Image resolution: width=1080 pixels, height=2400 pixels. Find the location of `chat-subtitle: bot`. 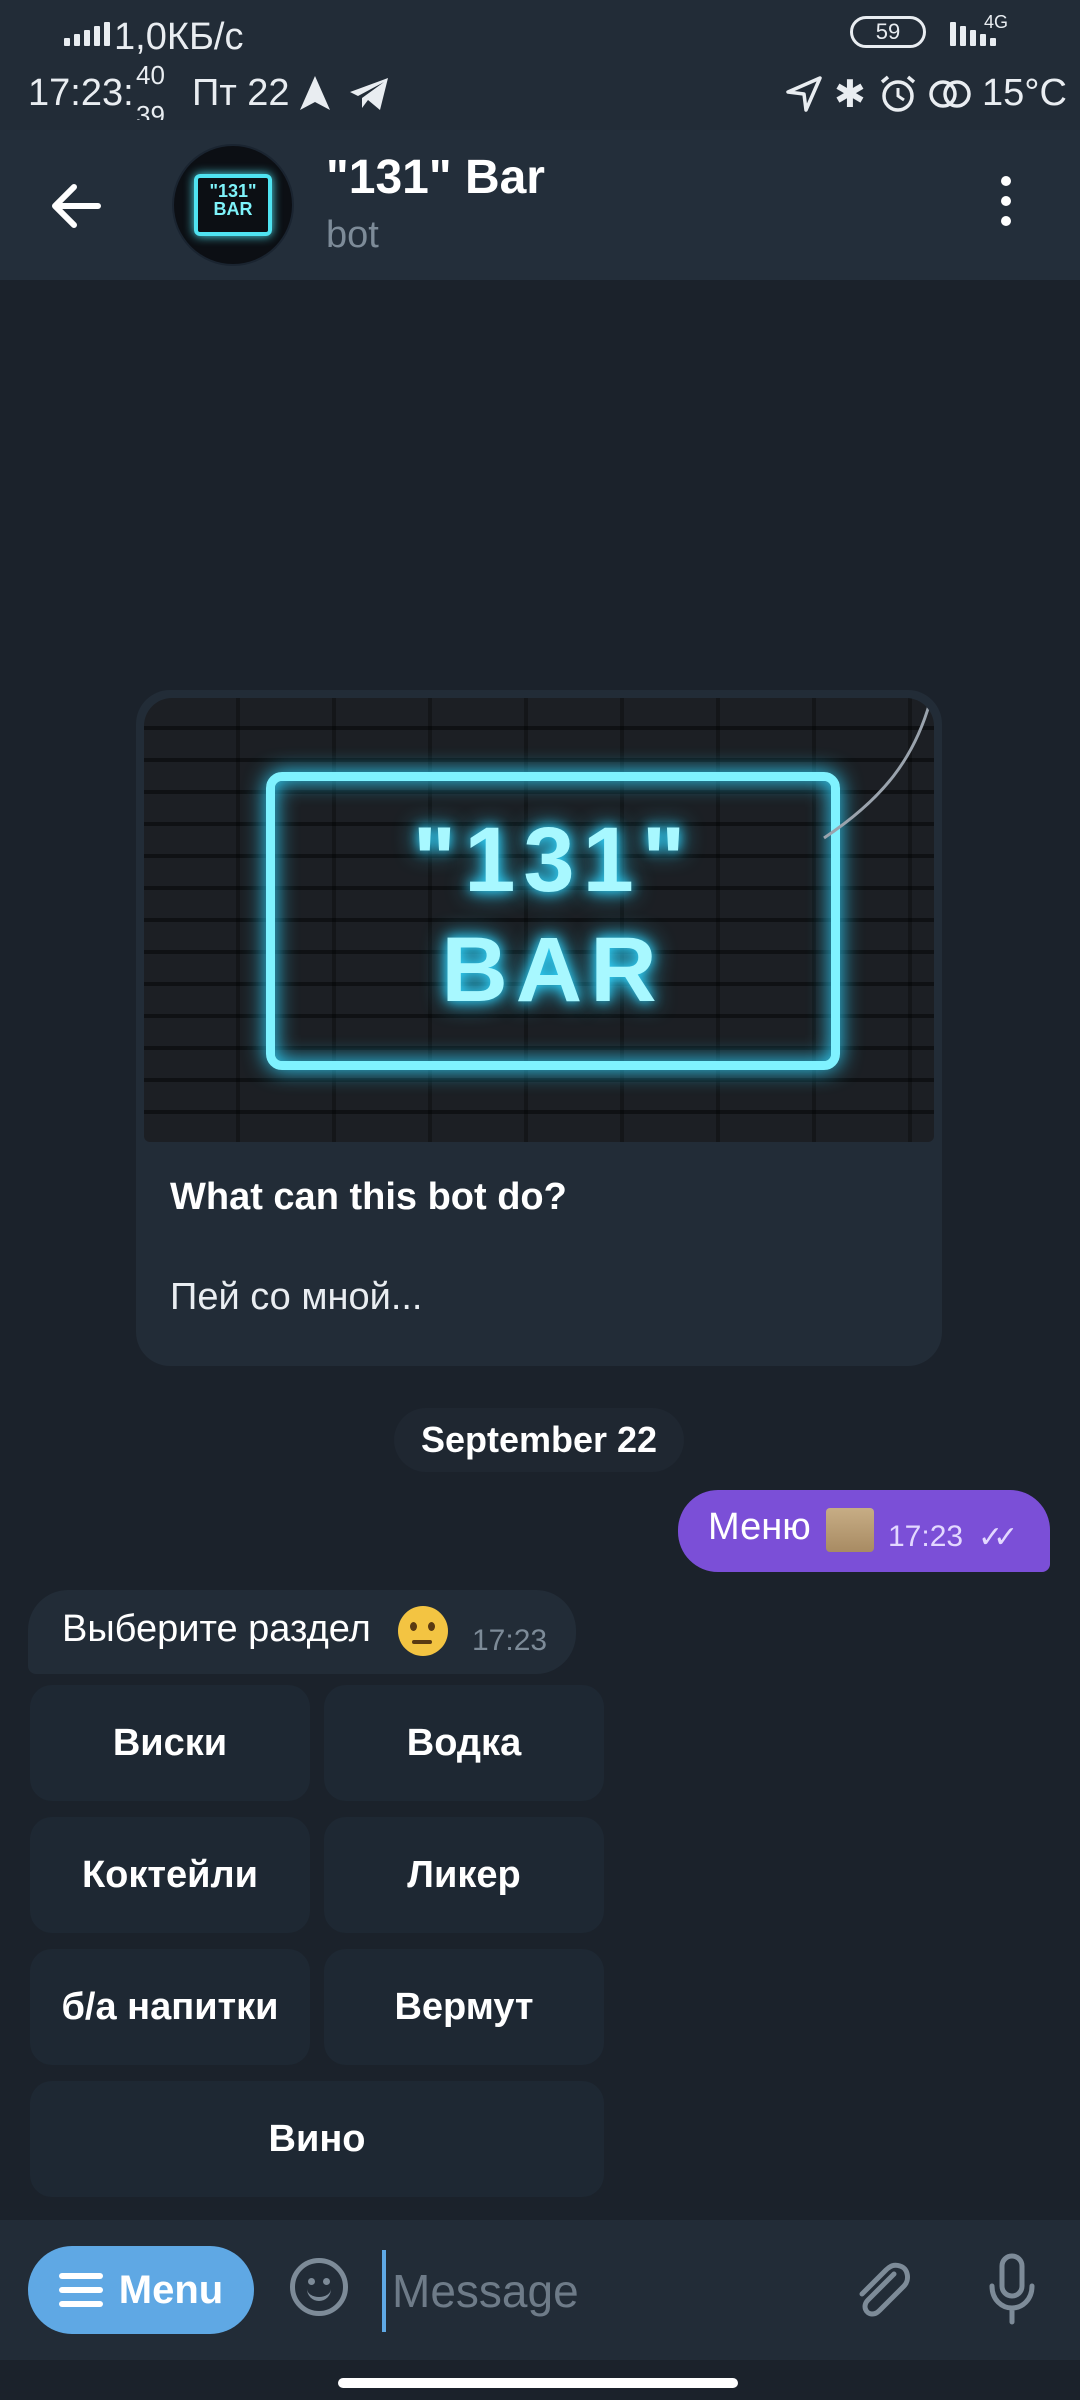

chat-subtitle: bot is located at coordinates (352, 235).